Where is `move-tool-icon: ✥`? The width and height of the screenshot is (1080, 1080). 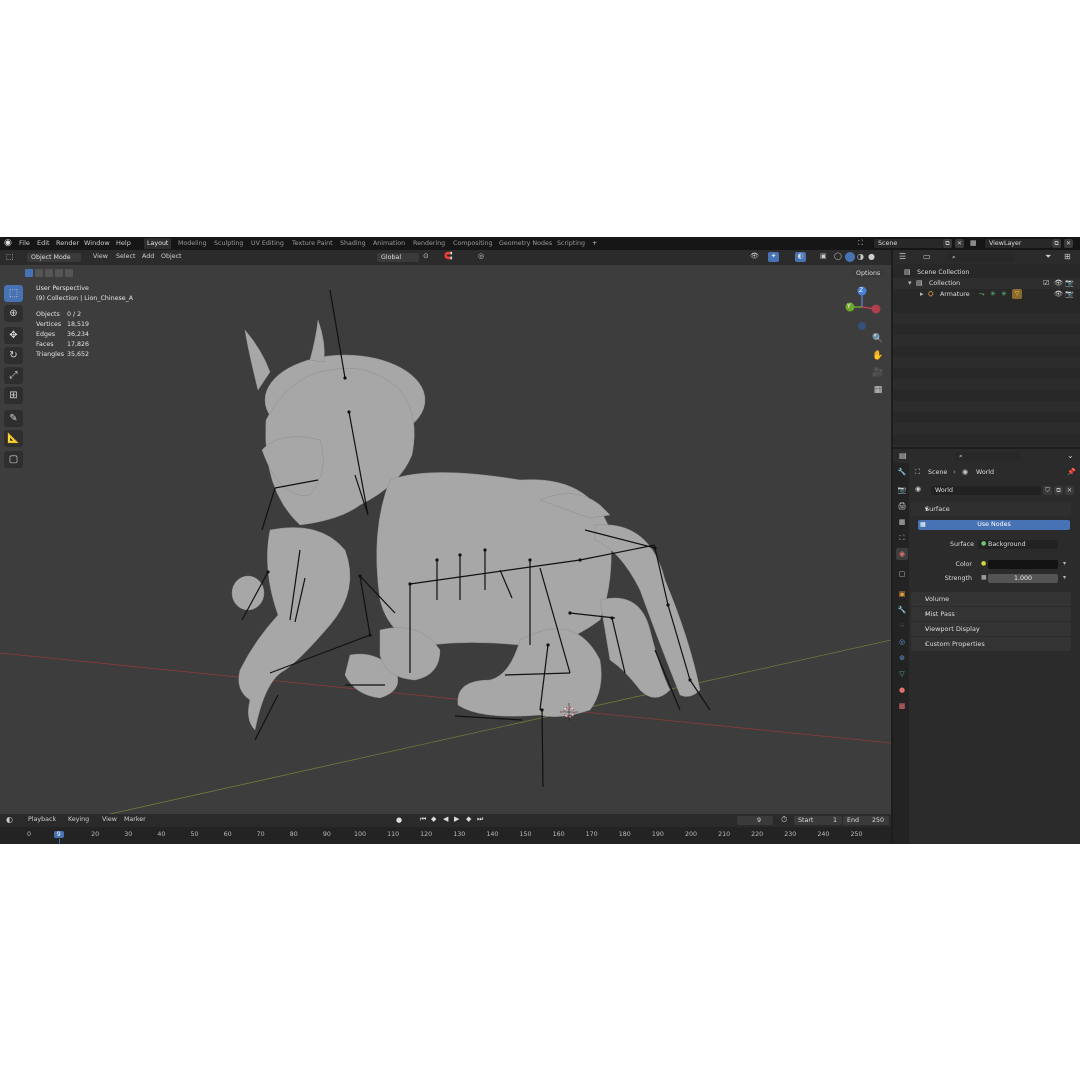
move-tool-icon: ✥ is located at coordinates (13, 335).